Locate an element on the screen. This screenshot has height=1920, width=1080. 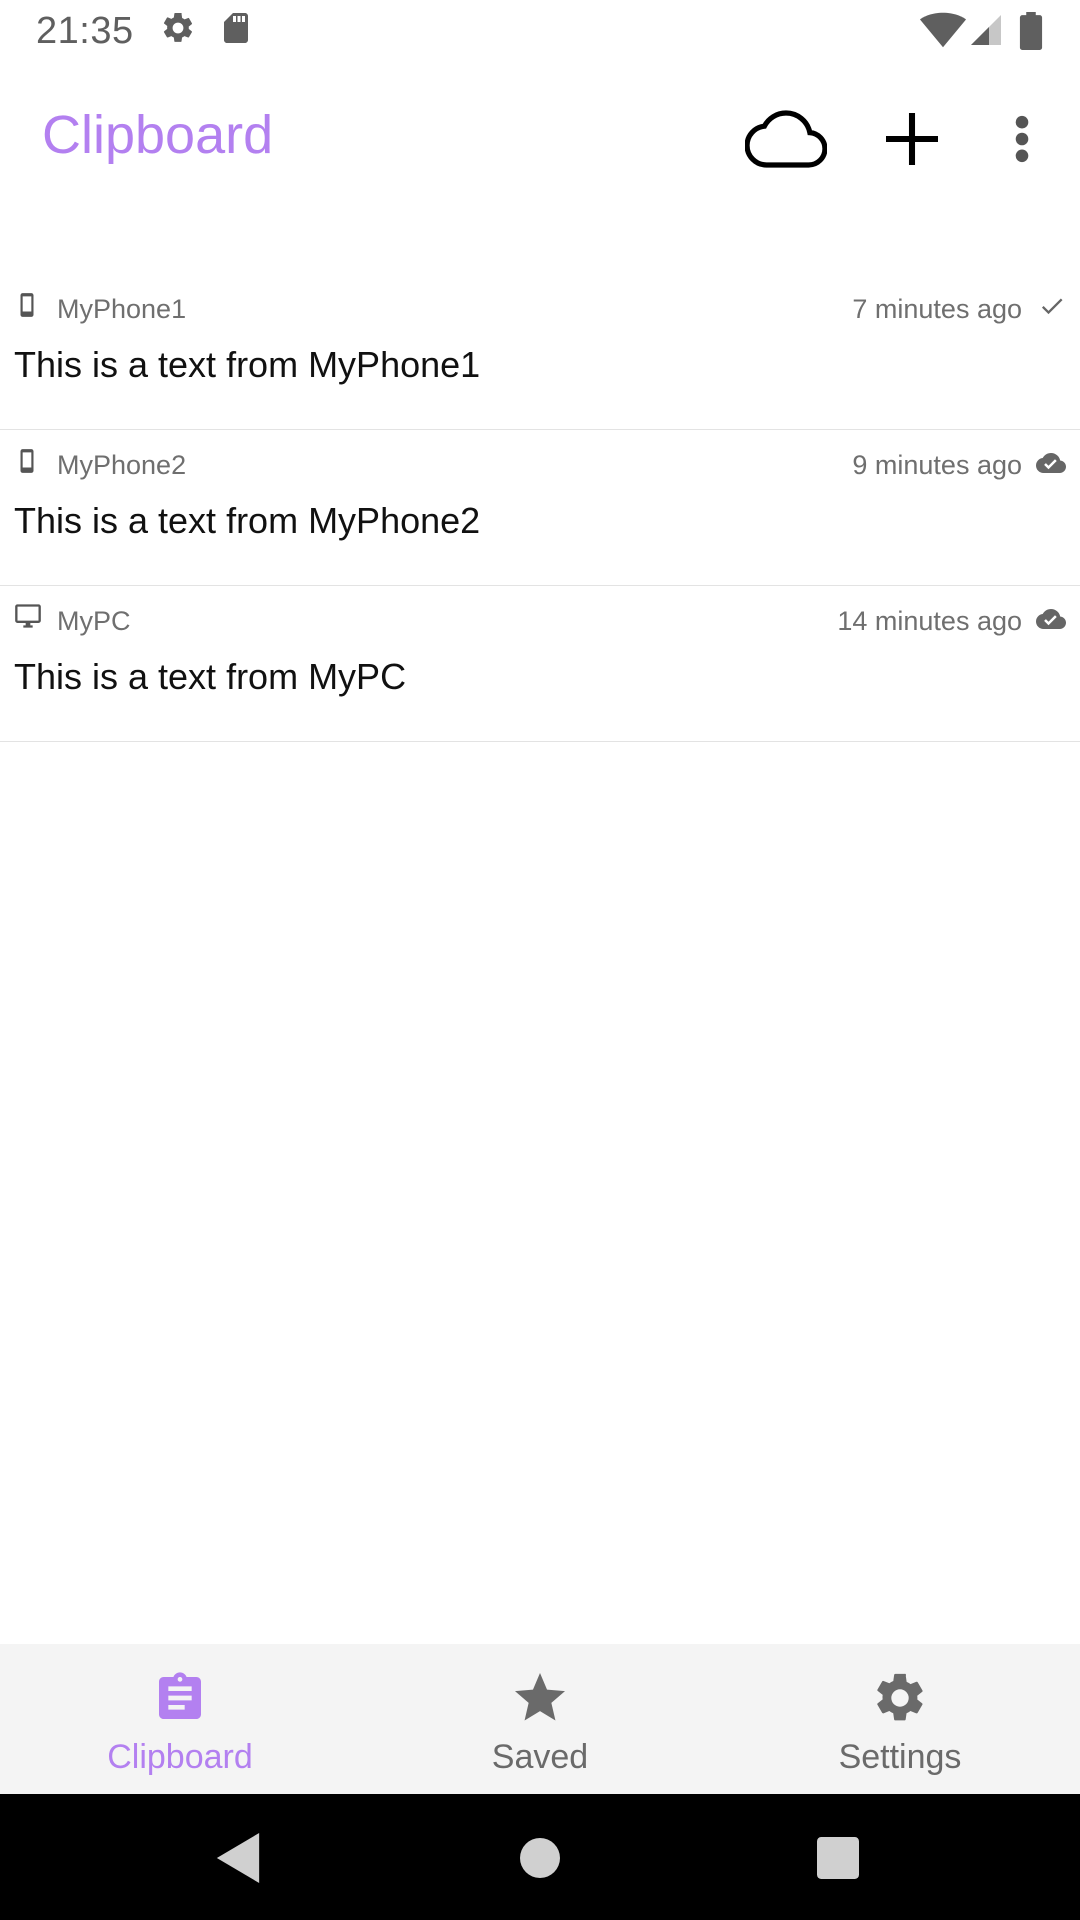
bottom-navigation: Clipboard Saved Settings is located at coordinates (540, 1719).